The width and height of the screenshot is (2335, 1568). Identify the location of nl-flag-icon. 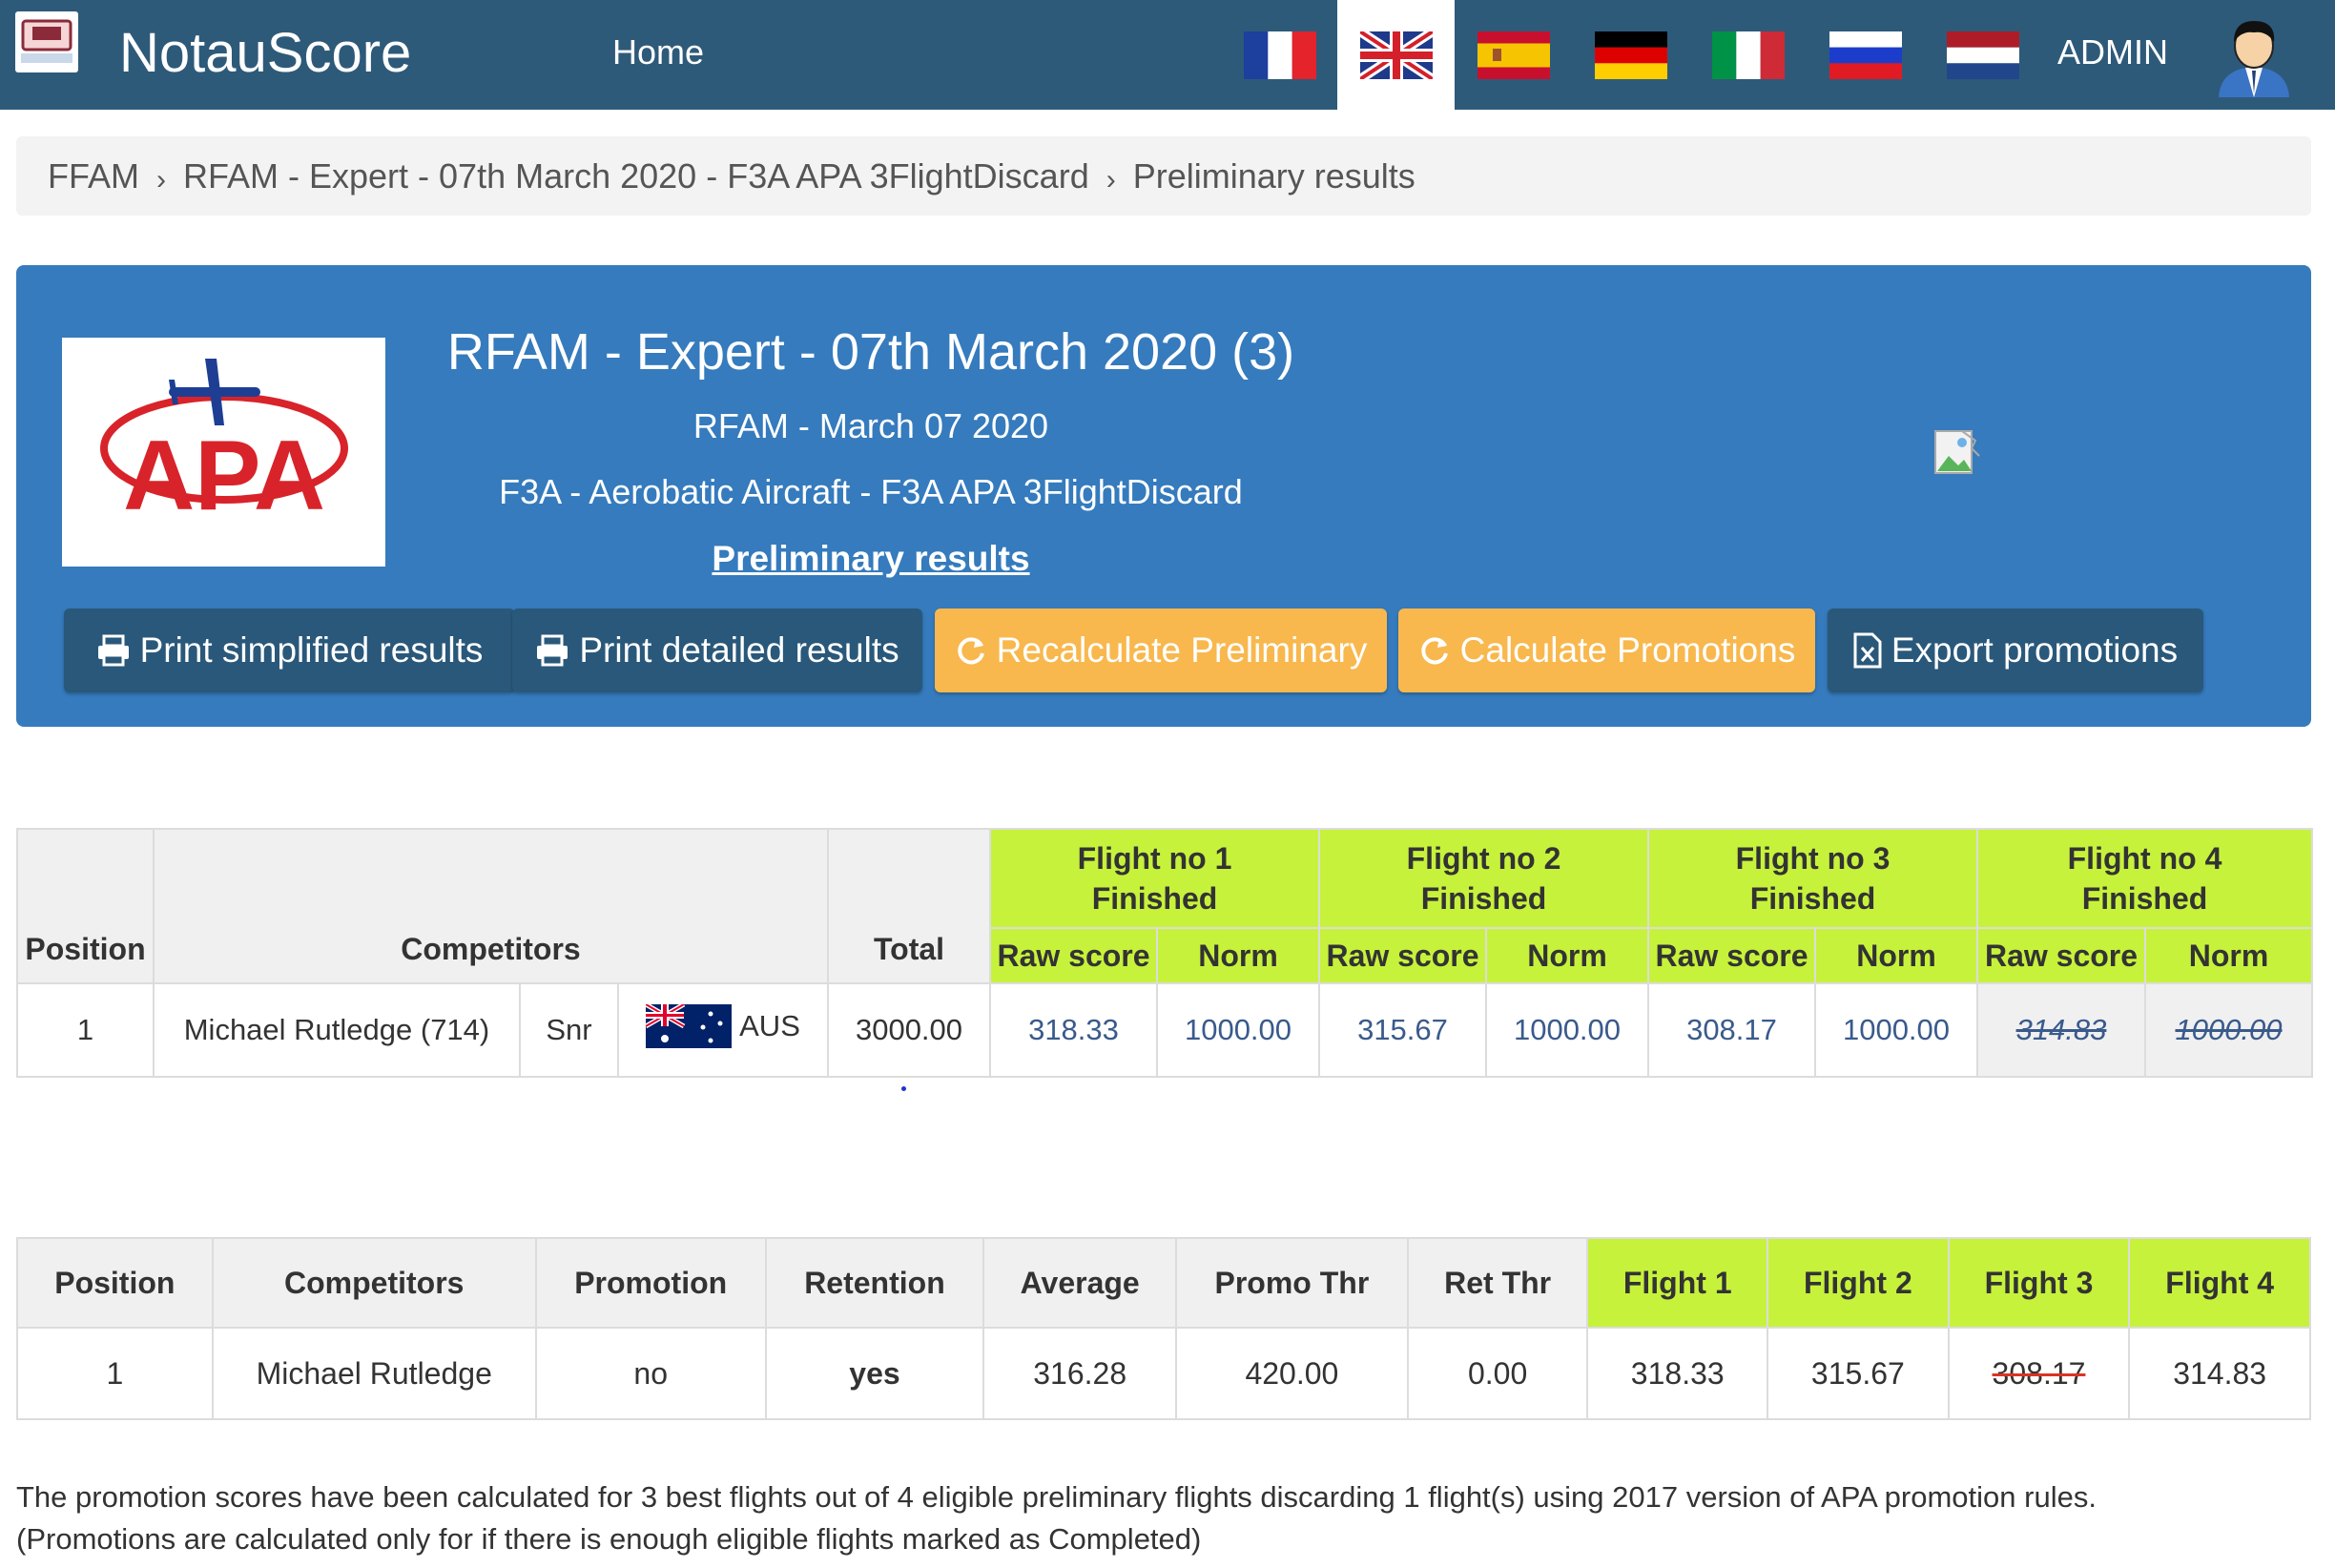
(1982, 55).